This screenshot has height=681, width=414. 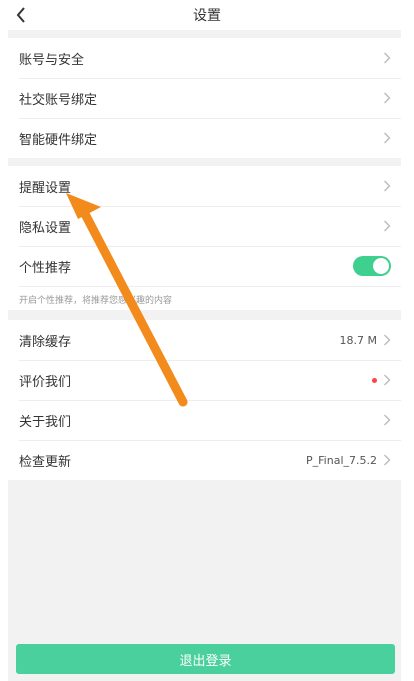 I want to click on toggle-knob, so click(x=381, y=266).